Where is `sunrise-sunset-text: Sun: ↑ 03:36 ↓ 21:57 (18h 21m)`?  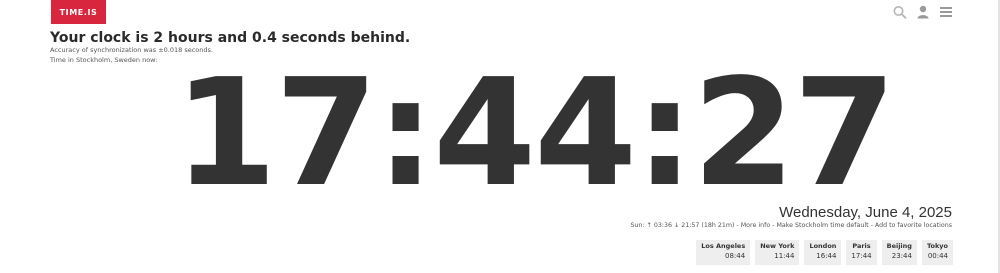 sunrise-sunset-text: Sun: ↑ 03:36 ↓ 21:57 (18h 21m) is located at coordinates (682, 225).